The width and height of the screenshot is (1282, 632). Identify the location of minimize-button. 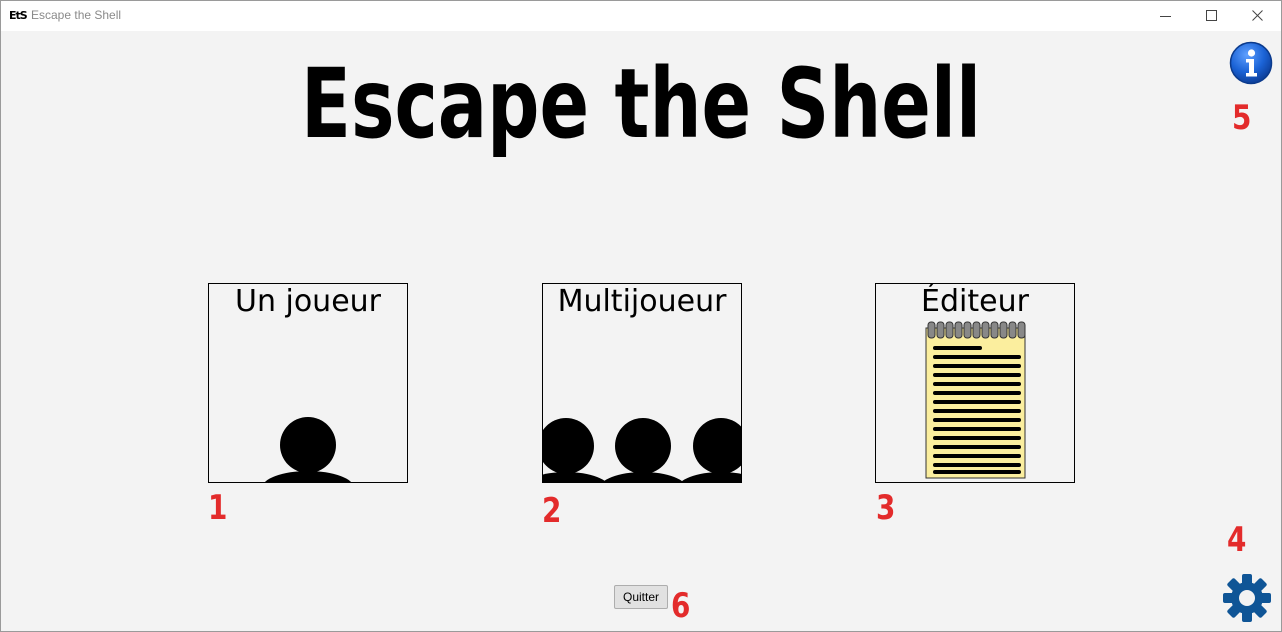
(1166, 16).